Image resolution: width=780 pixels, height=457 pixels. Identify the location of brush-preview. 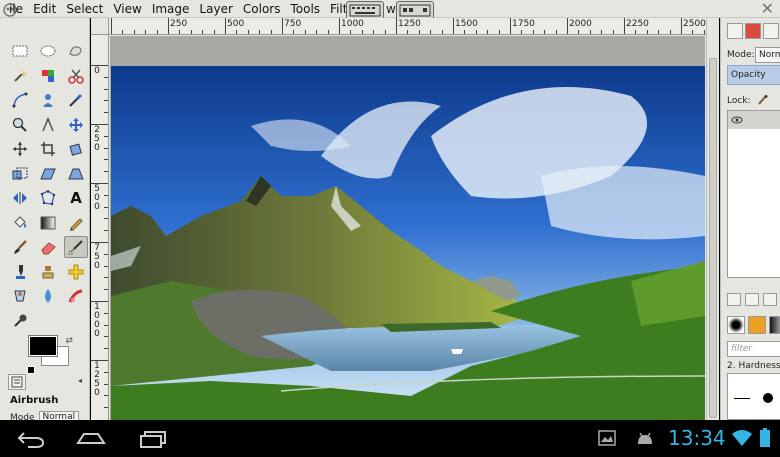
(753, 396).